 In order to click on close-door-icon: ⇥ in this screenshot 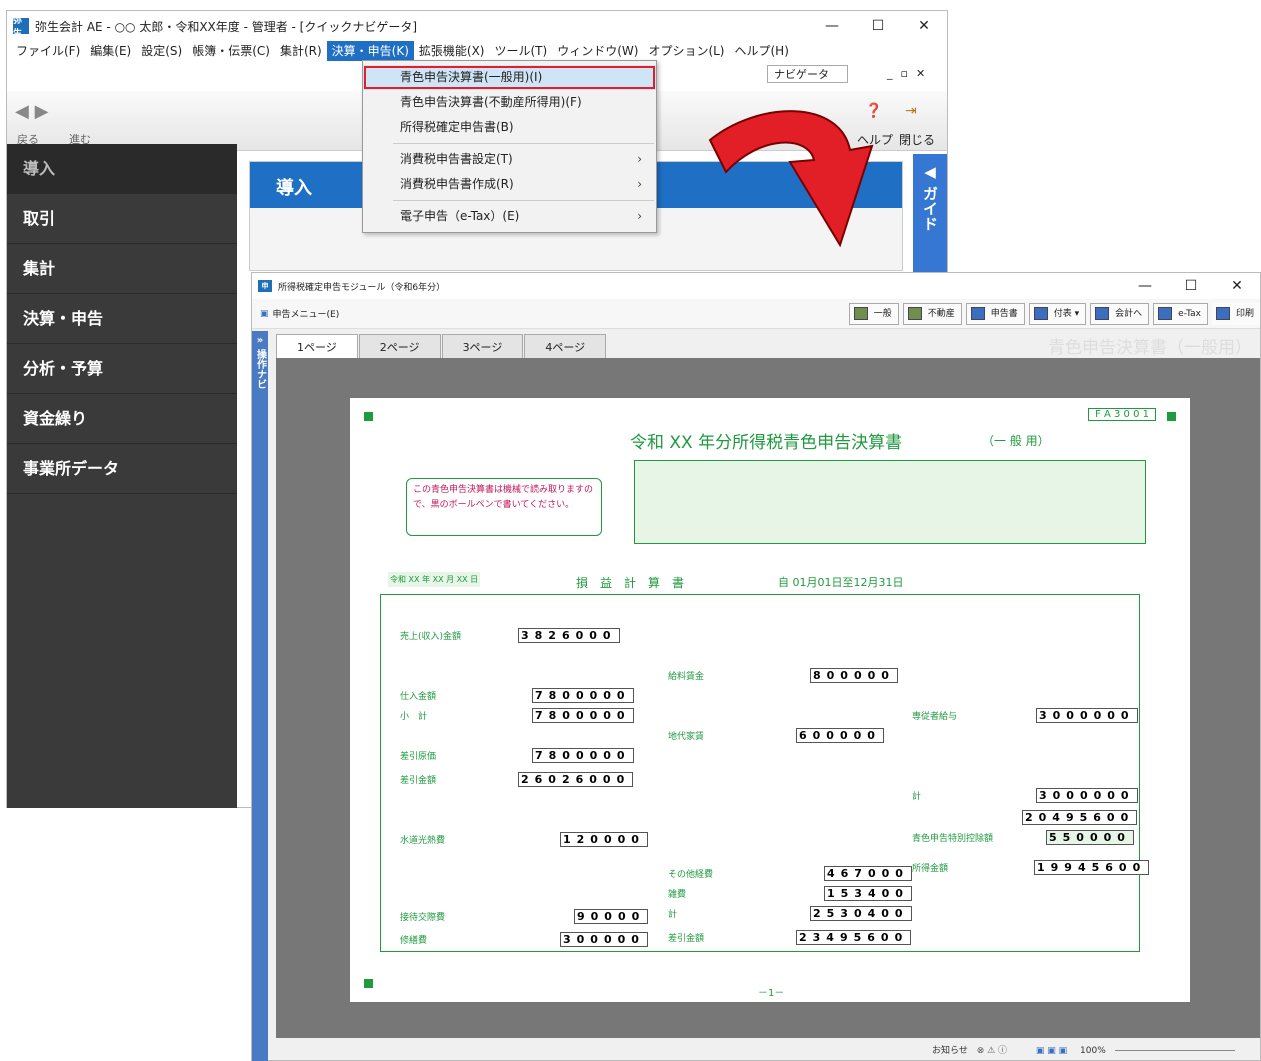, I will do `click(911, 111)`.